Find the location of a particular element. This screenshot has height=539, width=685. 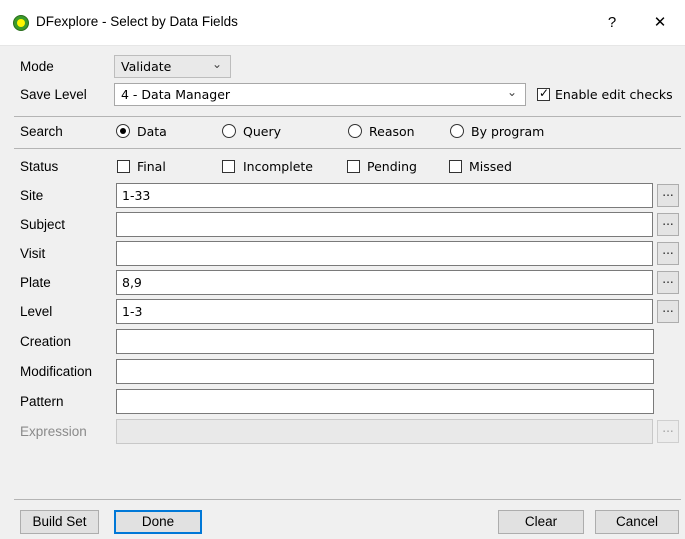

status-pending-checkbox is located at coordinates (353, 166).